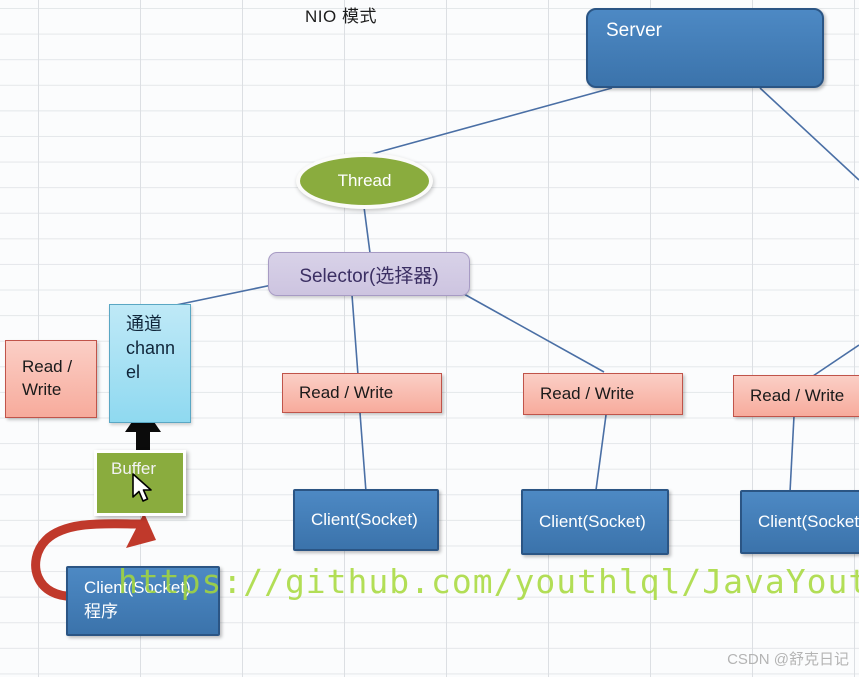  I want to click on node-client-1: Client(Socket), so click(366, 520).